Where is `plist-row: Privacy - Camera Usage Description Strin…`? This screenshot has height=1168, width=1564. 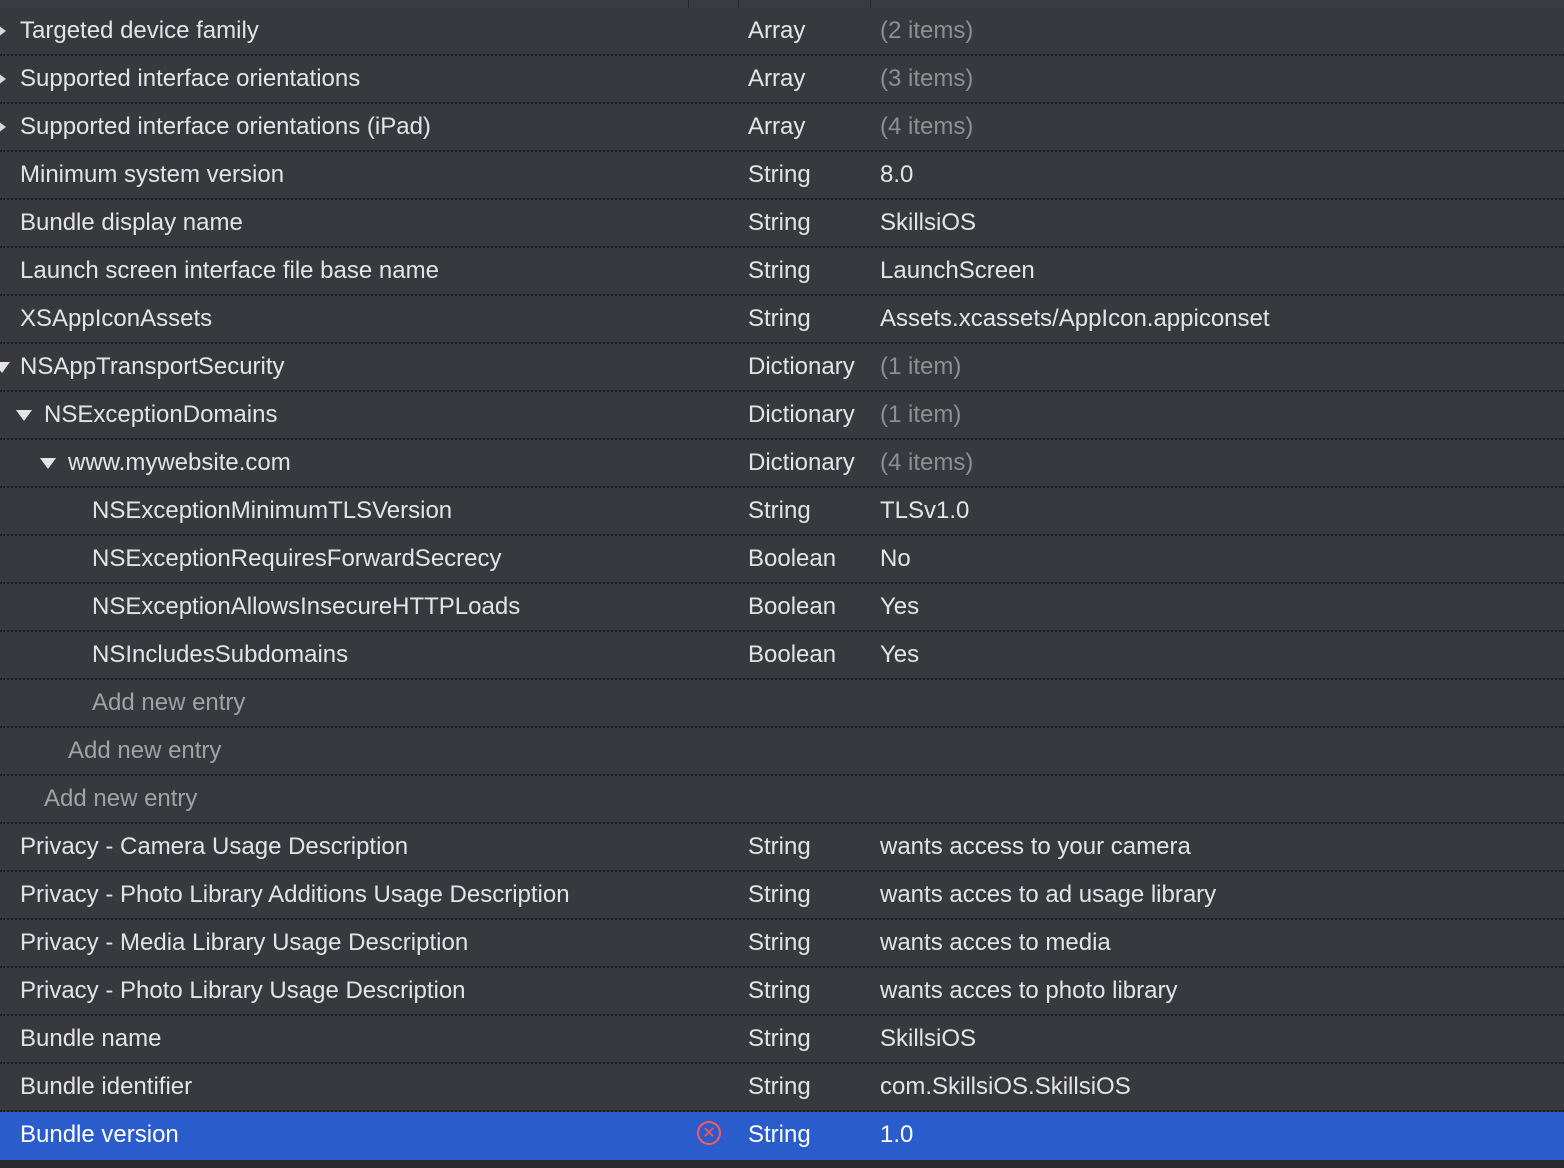
plist-row: Privacy - Camera Usage Description Strin… is located at coordinates (782, 848).